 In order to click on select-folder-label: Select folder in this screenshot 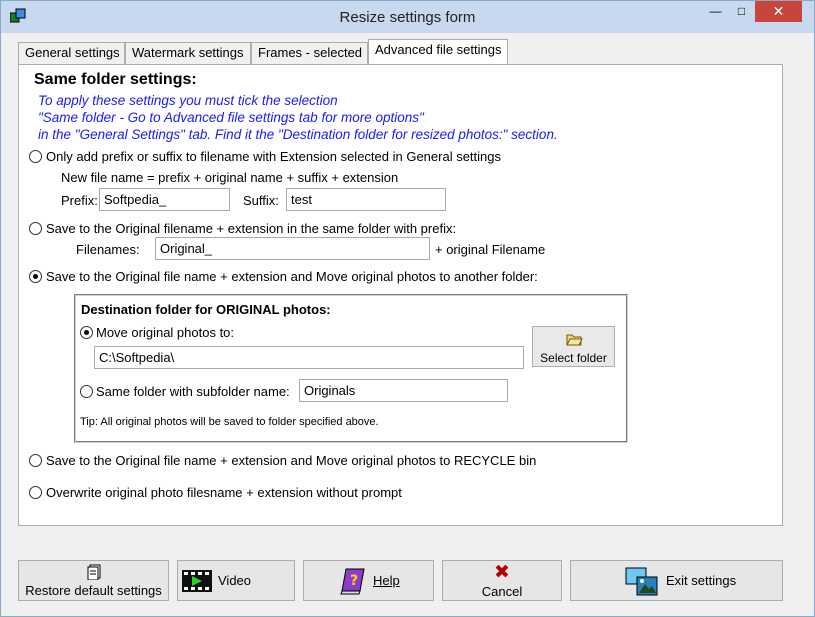, I will do `click(573, 358)`.